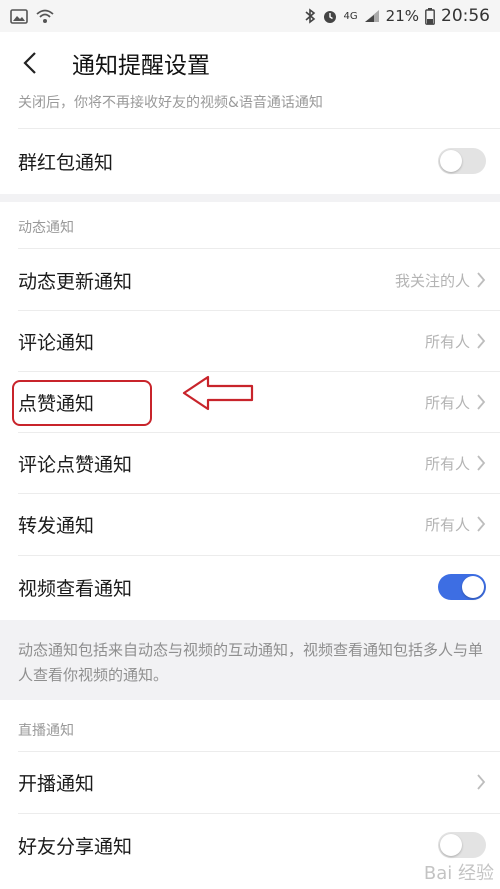 This screenshot has width=500, height=889. Describe the element at coordinates (250, 782) in the screenshot. I see `row-start-live-notification: 开播通知` at that location.